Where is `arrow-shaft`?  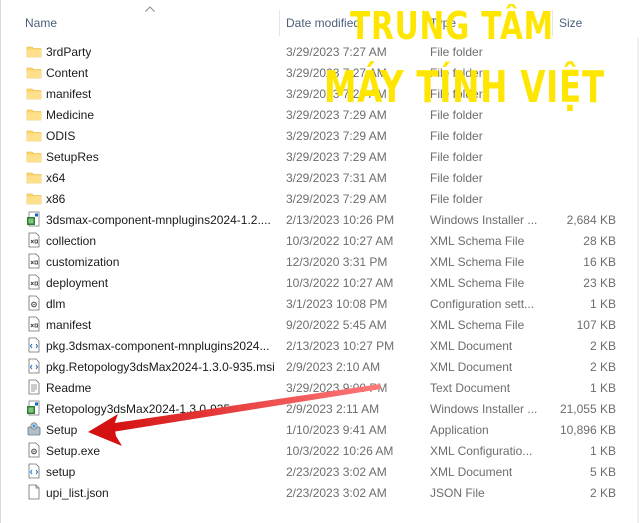 arrow-shaft is located at coordinates (244, 408).